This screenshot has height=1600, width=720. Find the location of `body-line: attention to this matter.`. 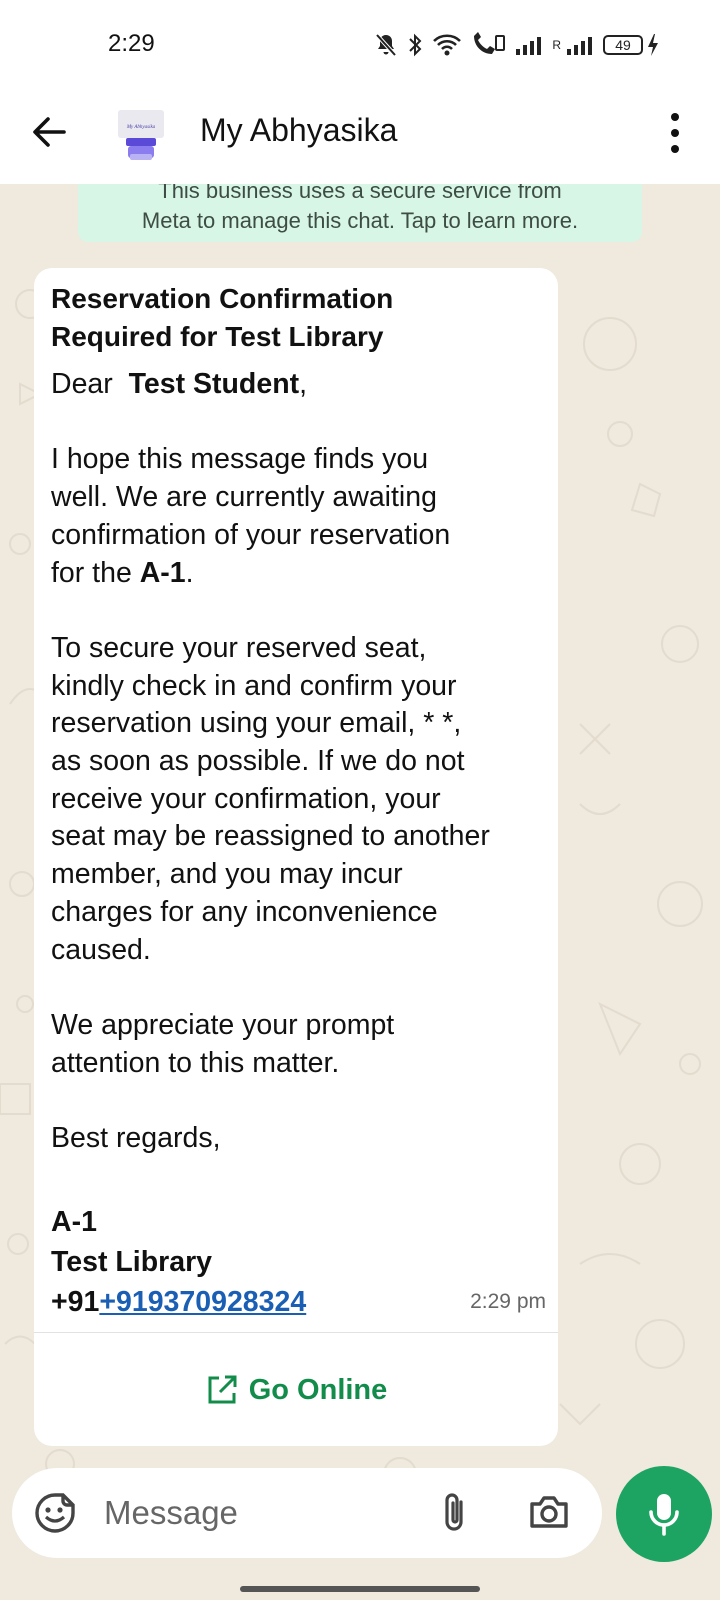

body-line: attention to this matter. is located at coordinates (195, 1062).